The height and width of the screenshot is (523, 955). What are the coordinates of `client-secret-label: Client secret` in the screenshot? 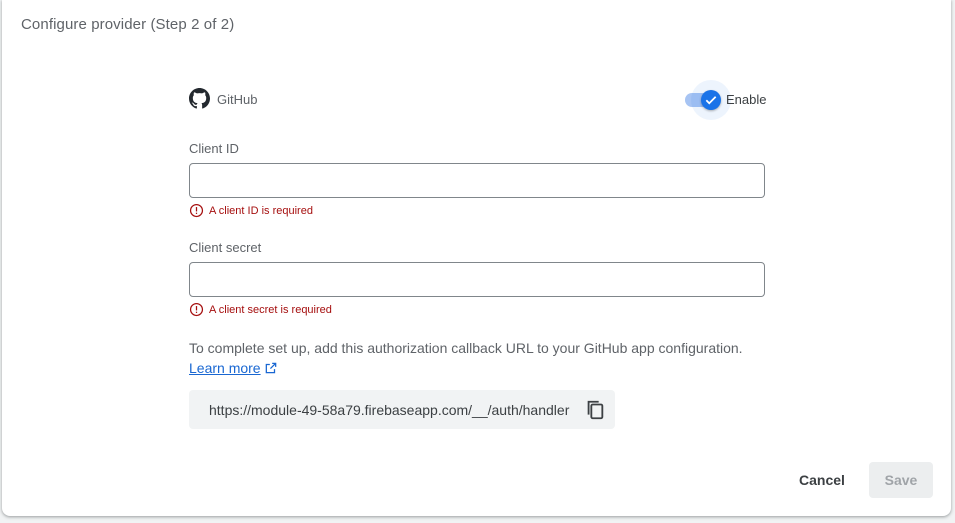 It's located at (225, 247).